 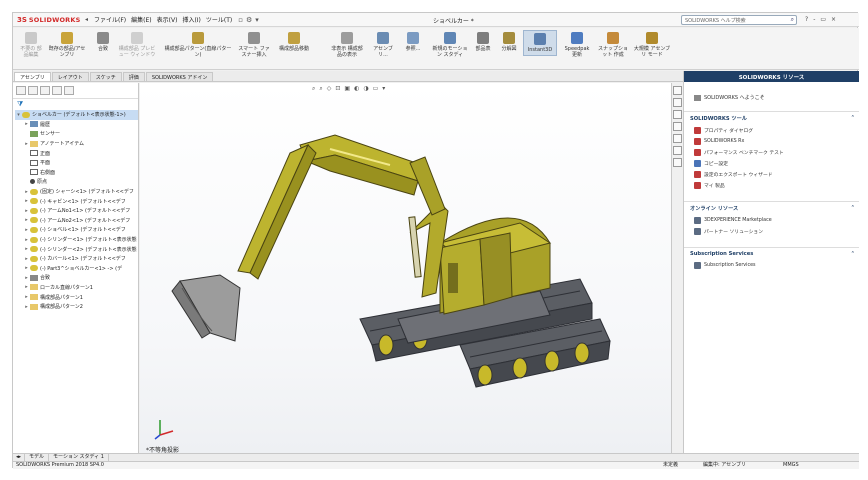 I want to click on resource-link: マイ 製品, so click(x=772, y=185).